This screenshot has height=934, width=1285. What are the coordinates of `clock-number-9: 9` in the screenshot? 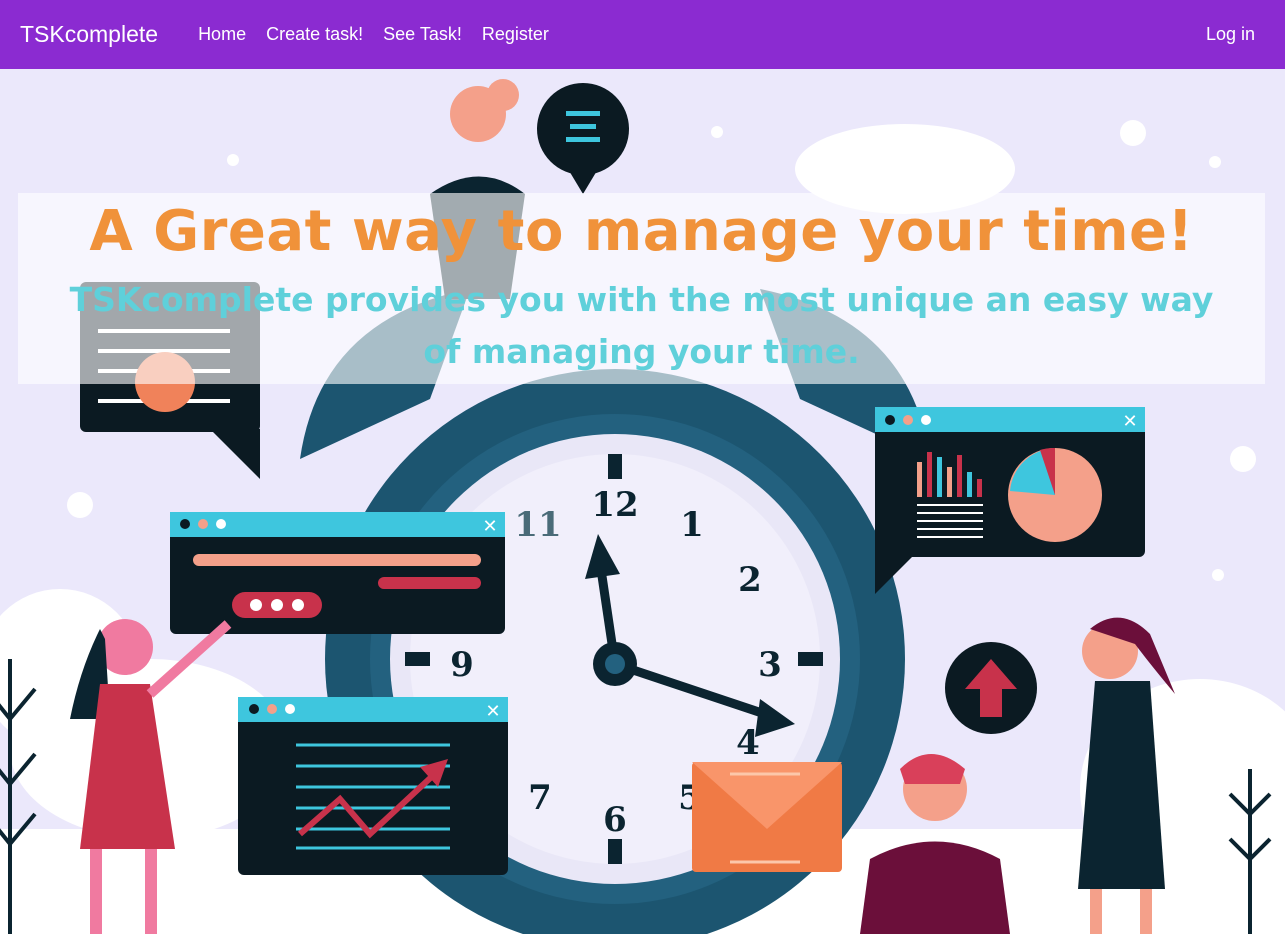 It's located at (462, 665).